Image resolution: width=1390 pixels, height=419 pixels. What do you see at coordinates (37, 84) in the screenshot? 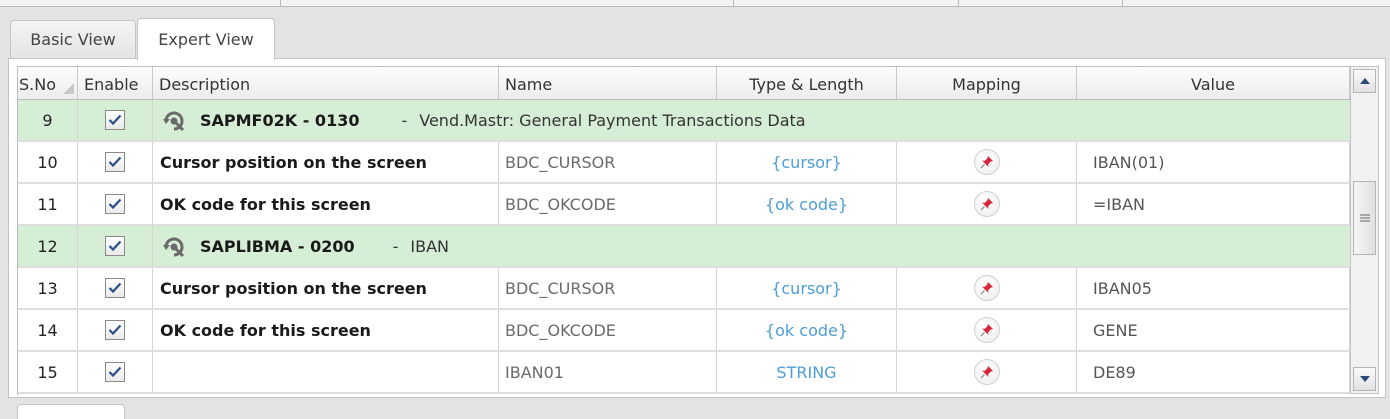
I see `column-header-sno-label: S.No` at bounding box center [37, 84].